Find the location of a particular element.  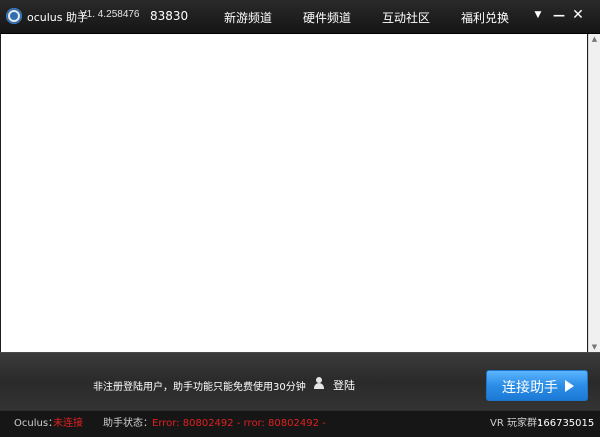

connect-button: 连接助手 is located at coordinates (537, 385).